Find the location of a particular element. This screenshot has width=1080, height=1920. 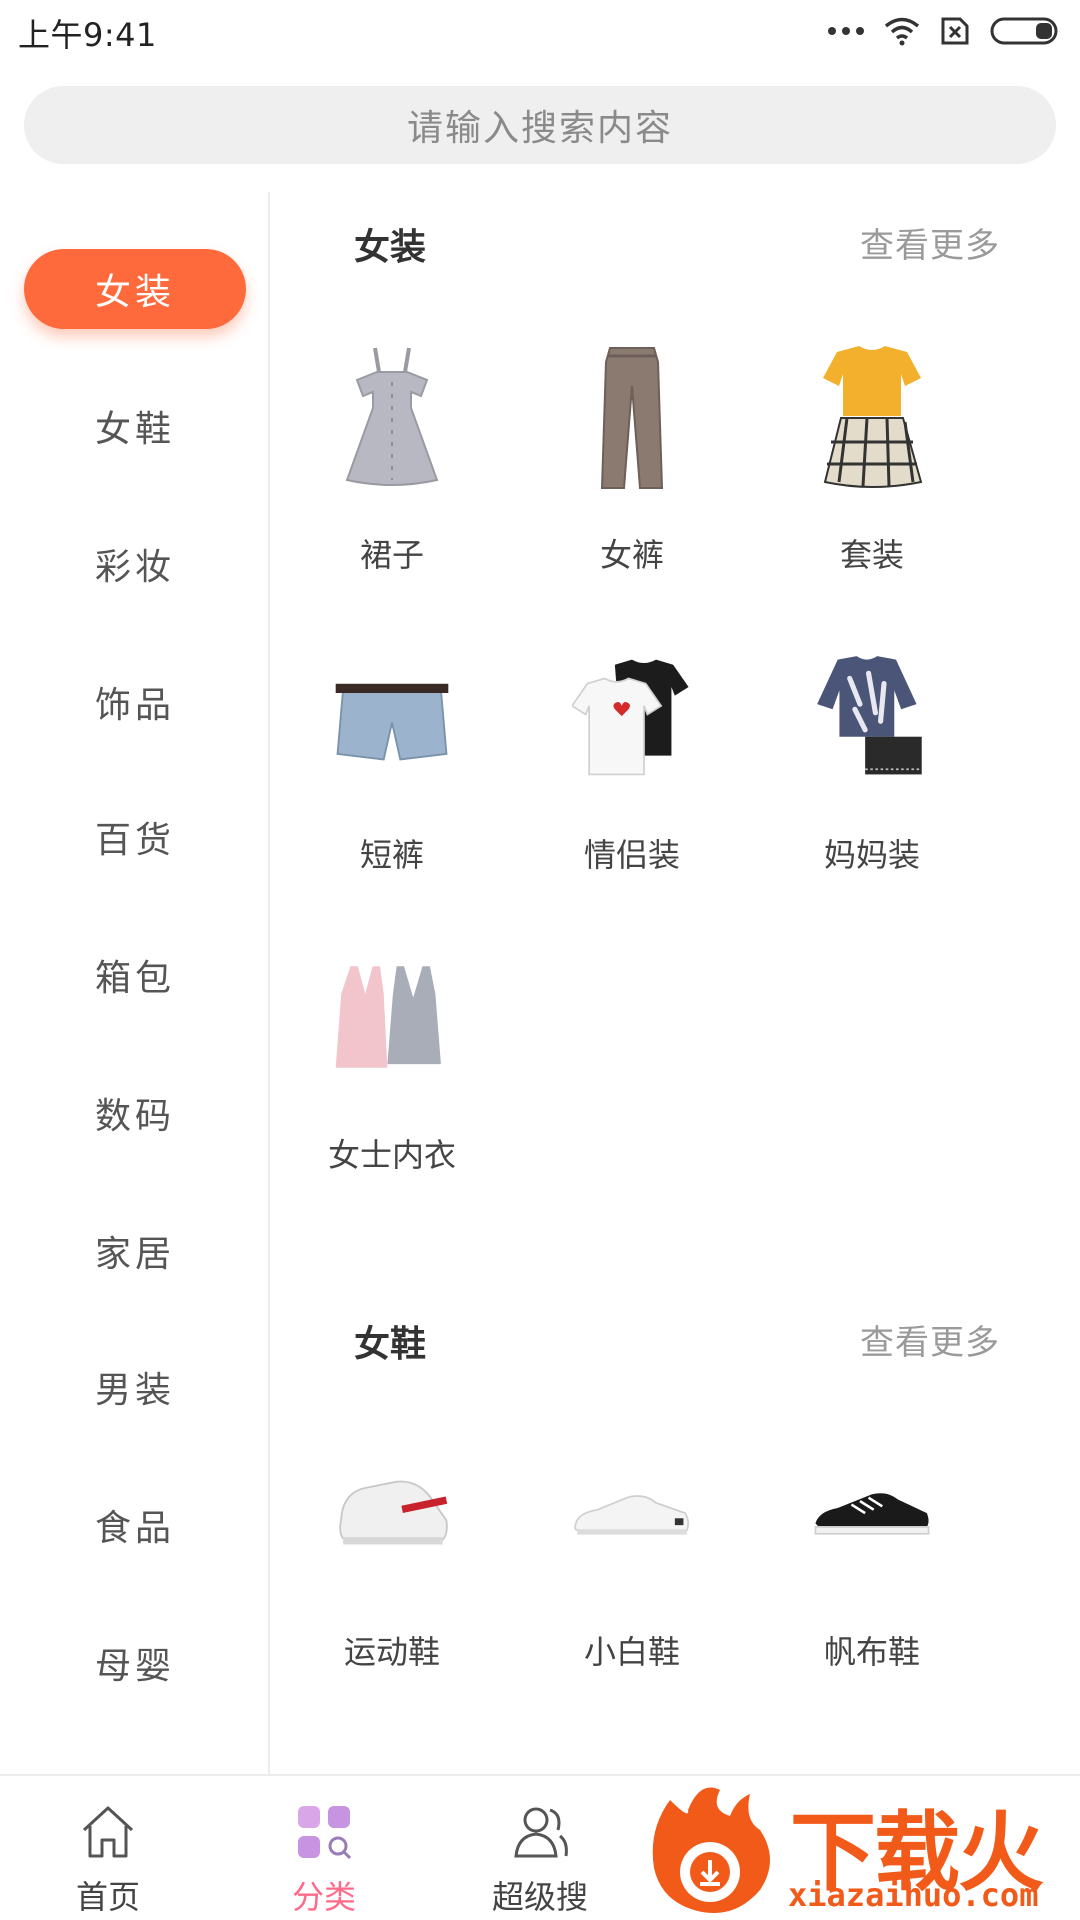

subcategory-item: 女士内衣 is located at coordinates (392, 1052).